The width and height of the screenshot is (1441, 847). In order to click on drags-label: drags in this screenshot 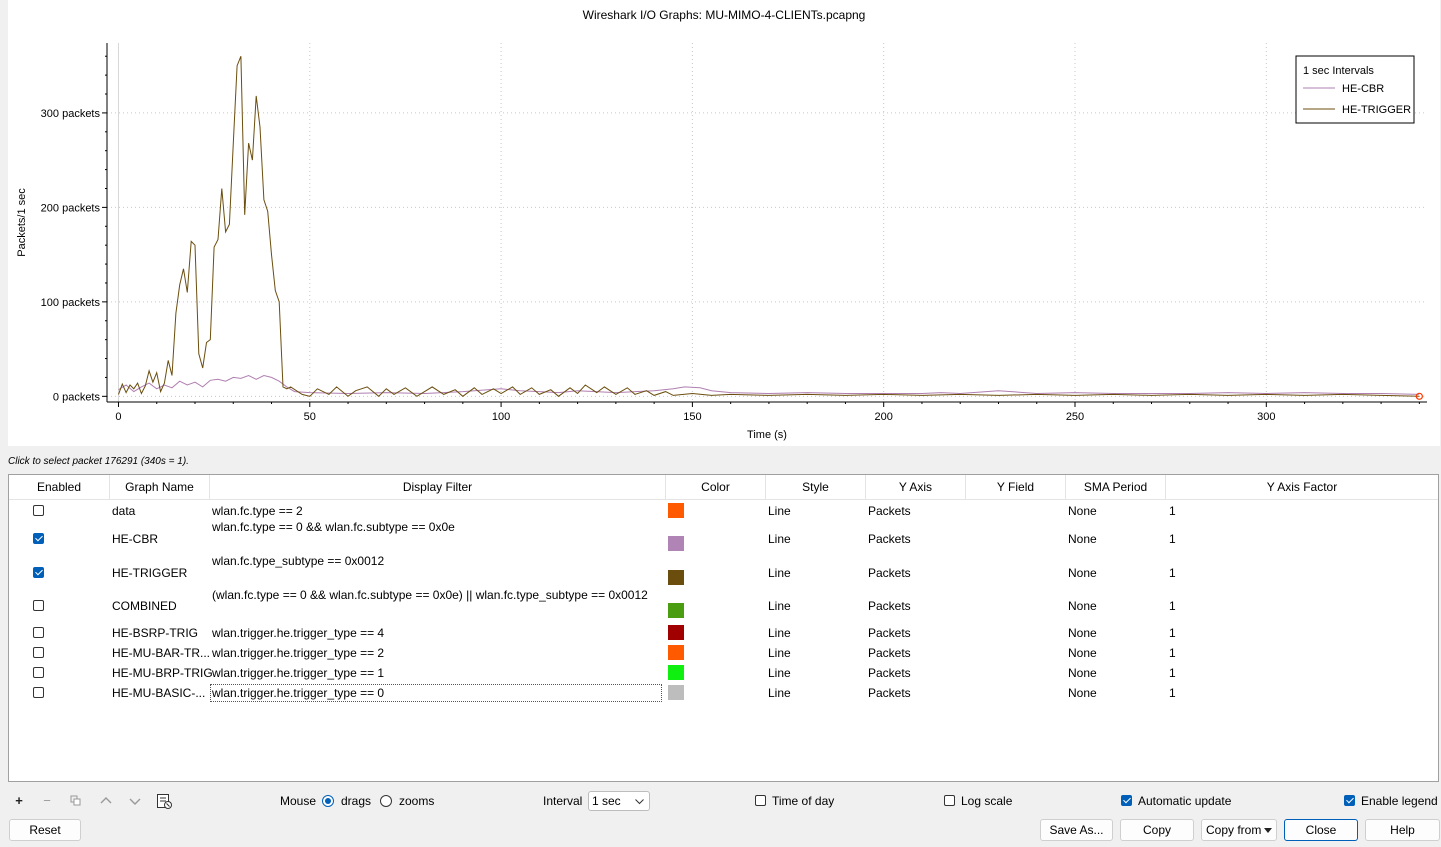, I will do `click(356, 801)`.